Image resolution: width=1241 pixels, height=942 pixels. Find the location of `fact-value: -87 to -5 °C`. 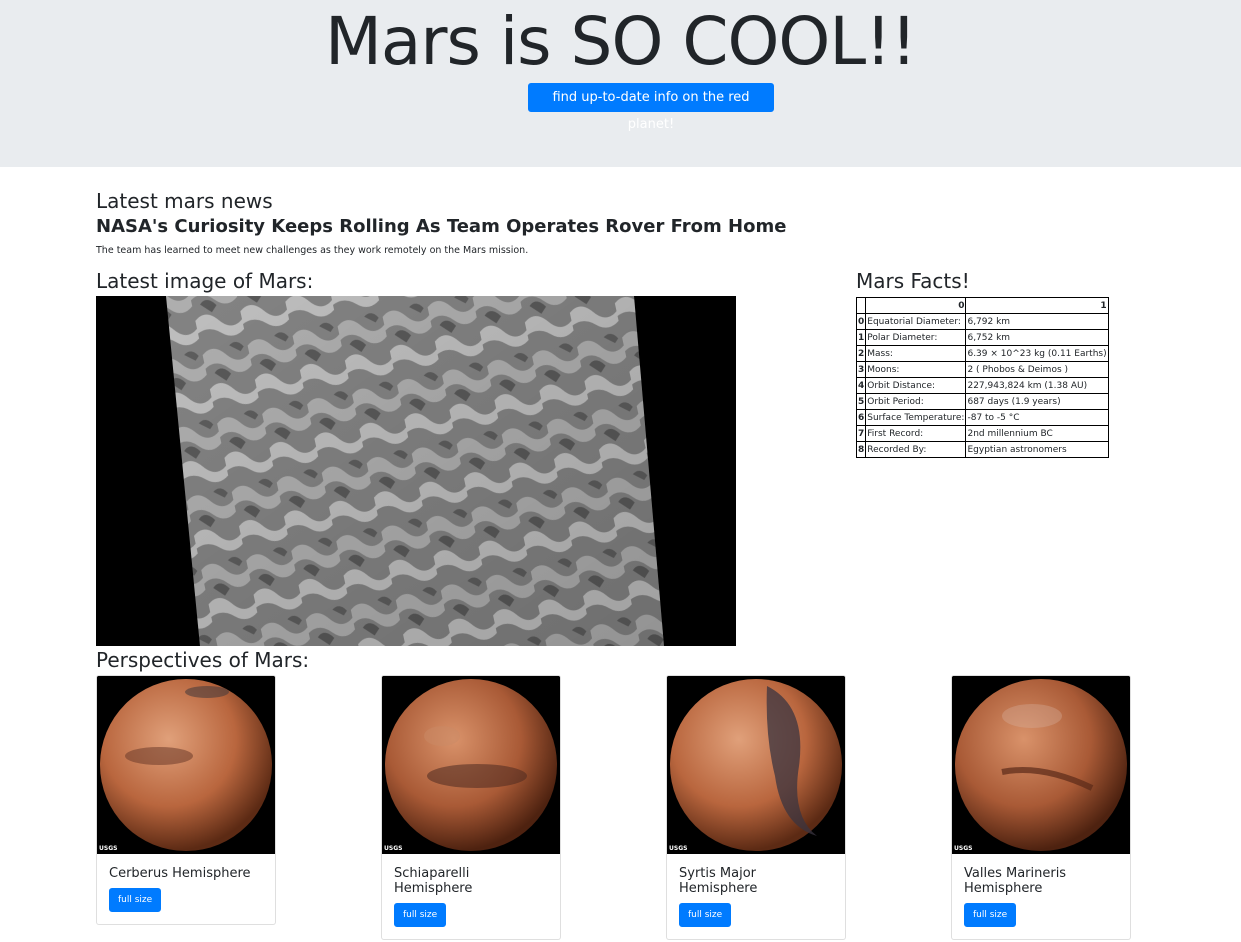

fact-value: -87 to -5 °C is located at coordinates (1037, 417).